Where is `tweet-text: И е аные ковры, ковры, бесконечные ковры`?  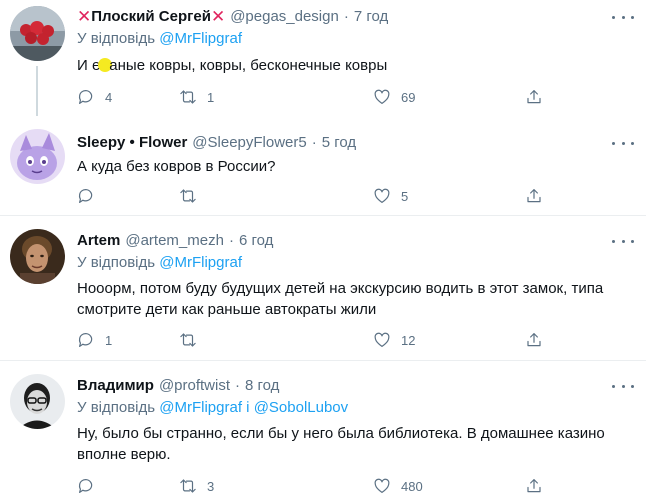 tweet-text: И е аные ковры, ковры, бесконечные ковры is located at coordinates (357, 65).